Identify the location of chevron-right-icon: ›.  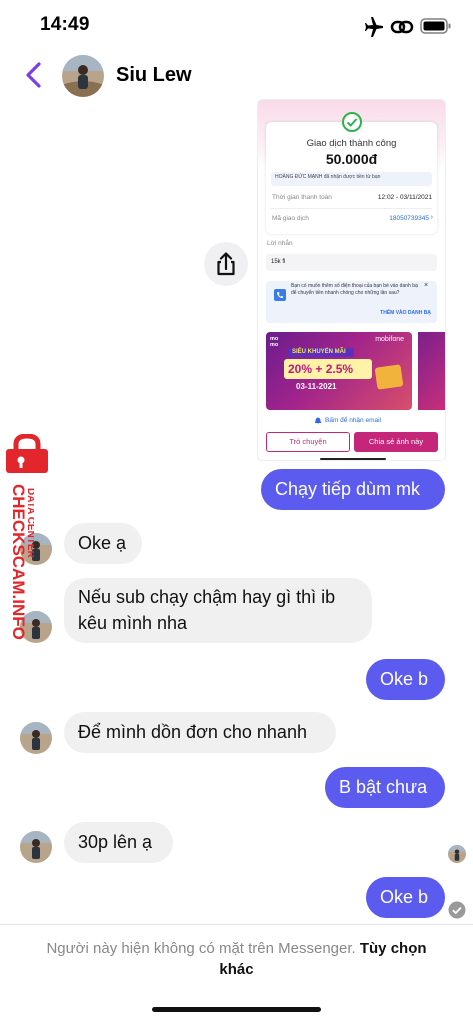
(431, 217).